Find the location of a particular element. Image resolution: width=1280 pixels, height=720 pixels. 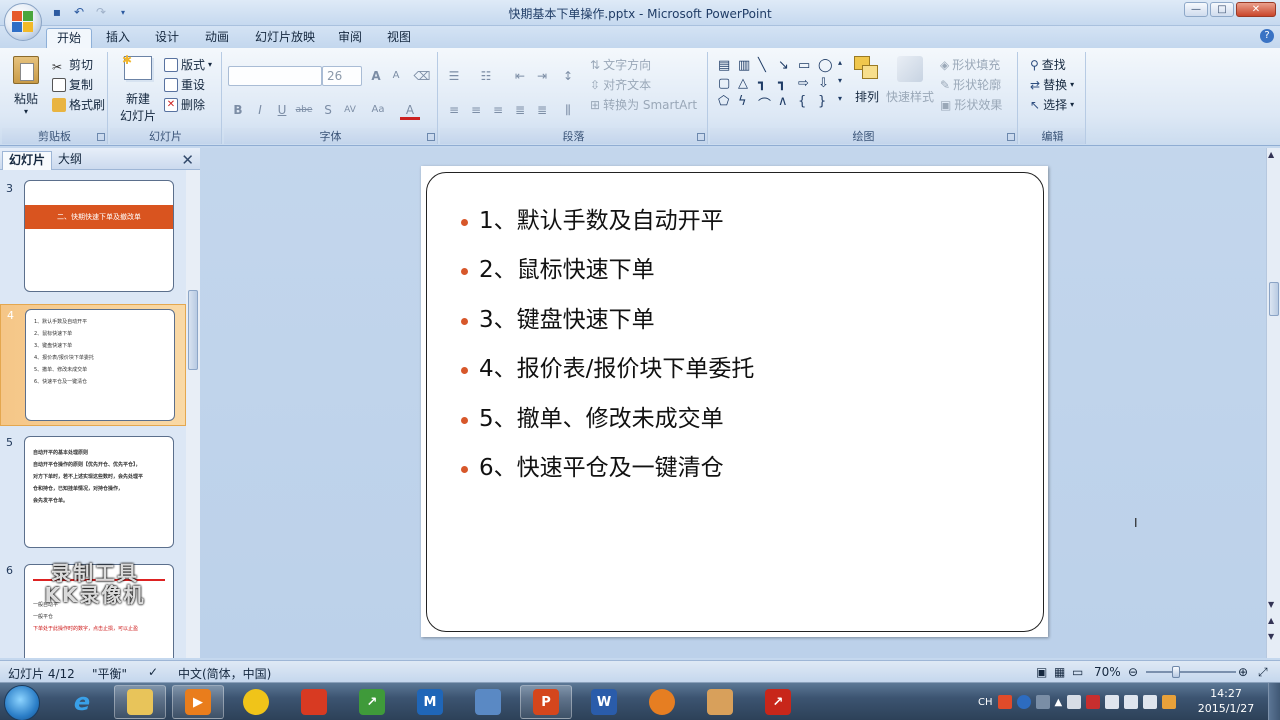

new-slide-button: ✱ 新建 幻灯片 is located at coordinates (138, 88).